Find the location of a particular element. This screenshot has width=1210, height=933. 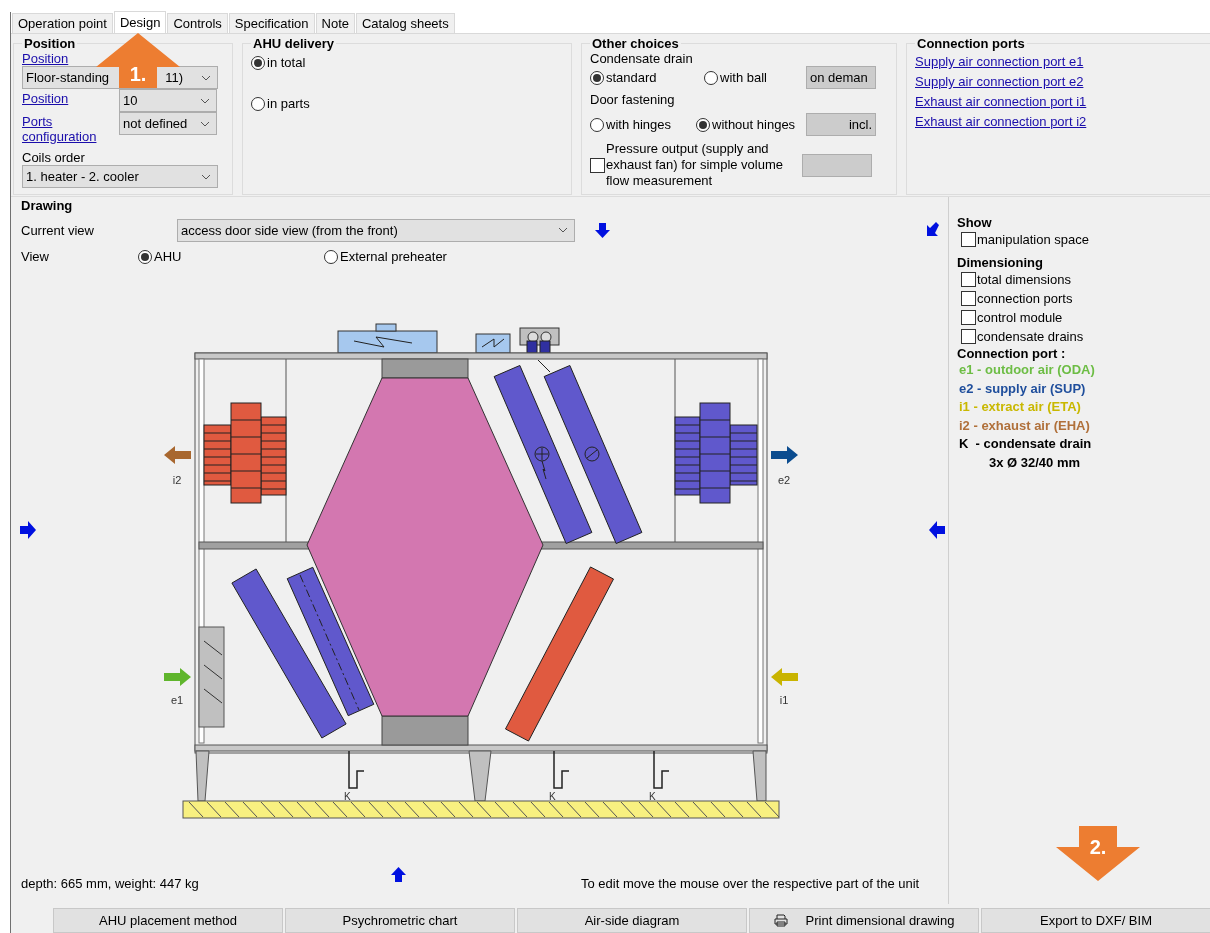

port-link: Supply air connection port e1 is located at coordinates (999, 61).